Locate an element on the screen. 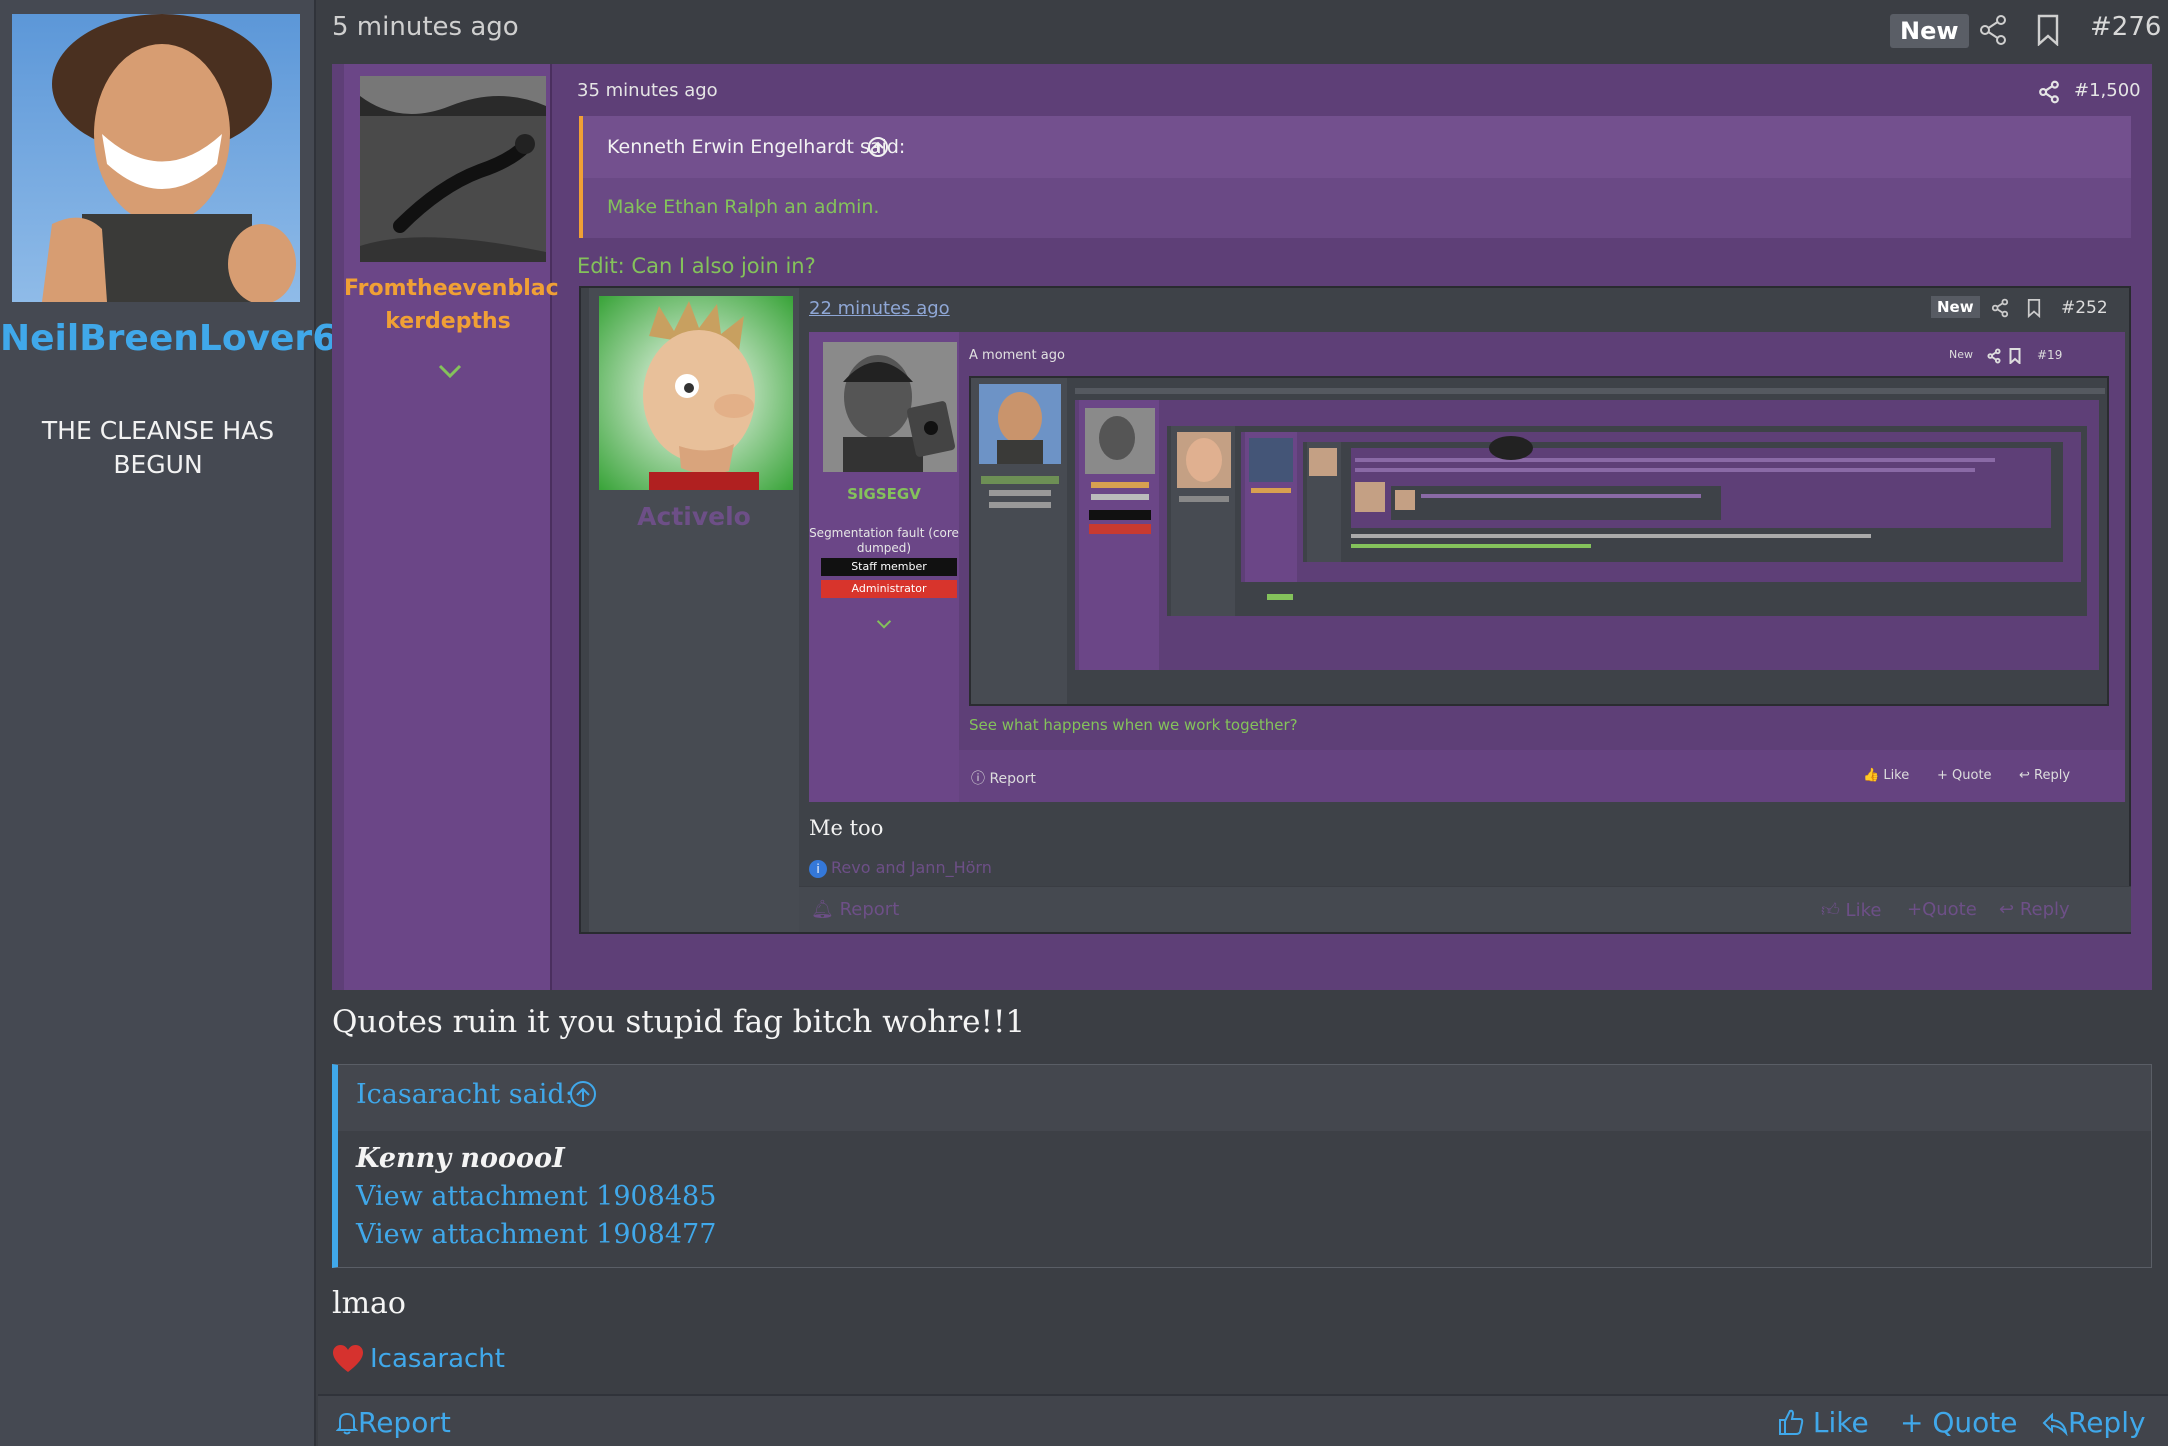  nested-screenshots-graphic is located at coordinates (1538, 541).